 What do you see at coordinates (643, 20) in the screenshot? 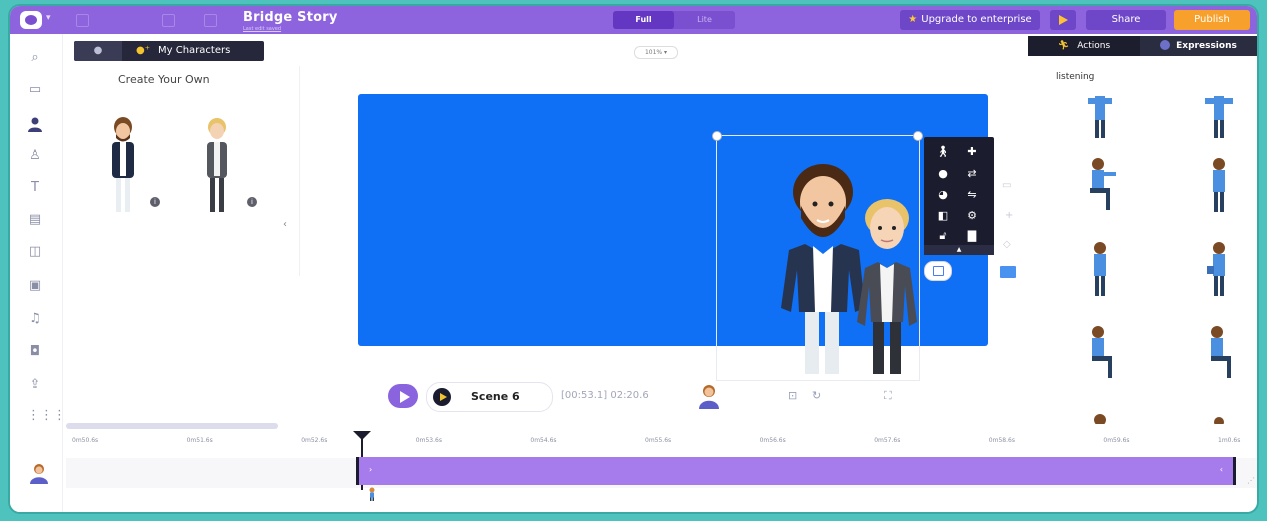
I see `view-full-button: Full` at bounding box center [643, 20].